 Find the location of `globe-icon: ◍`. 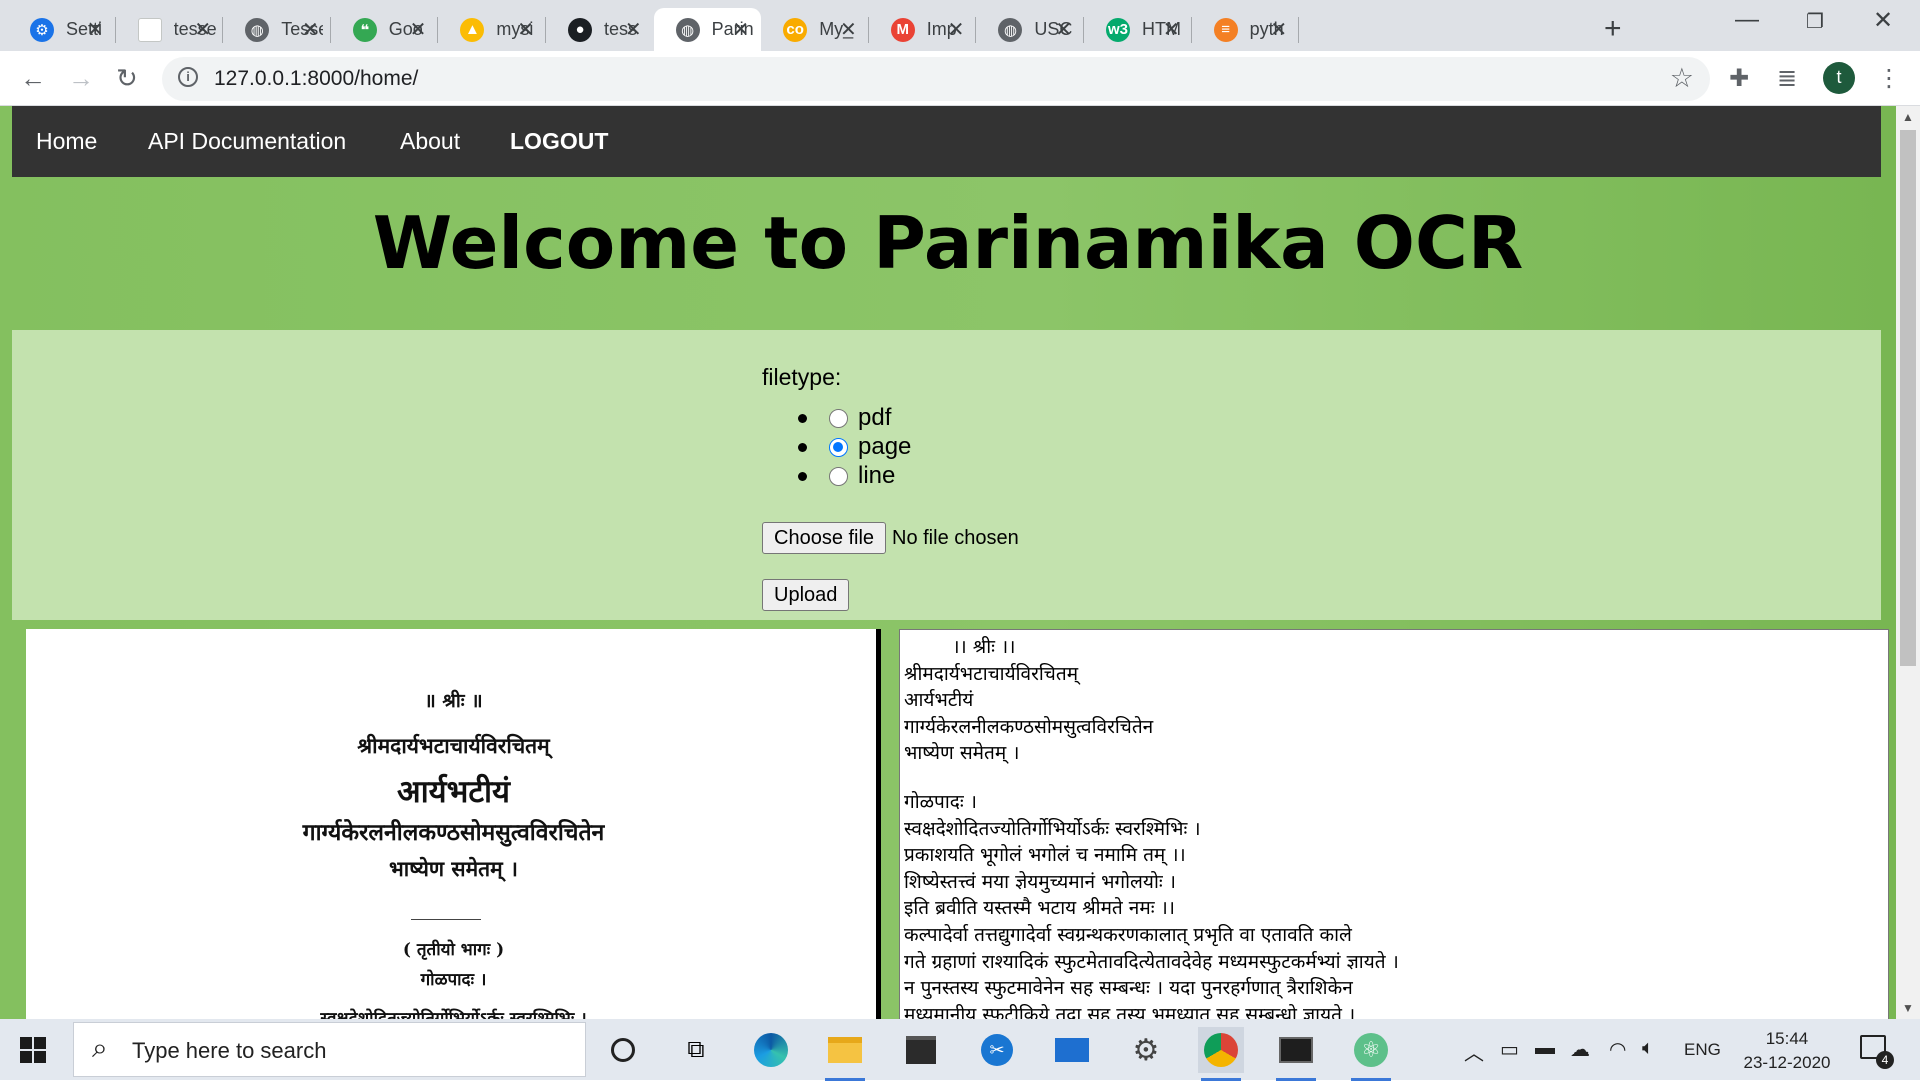

globe-icon: ◍ is located at coordinates (687, 29).